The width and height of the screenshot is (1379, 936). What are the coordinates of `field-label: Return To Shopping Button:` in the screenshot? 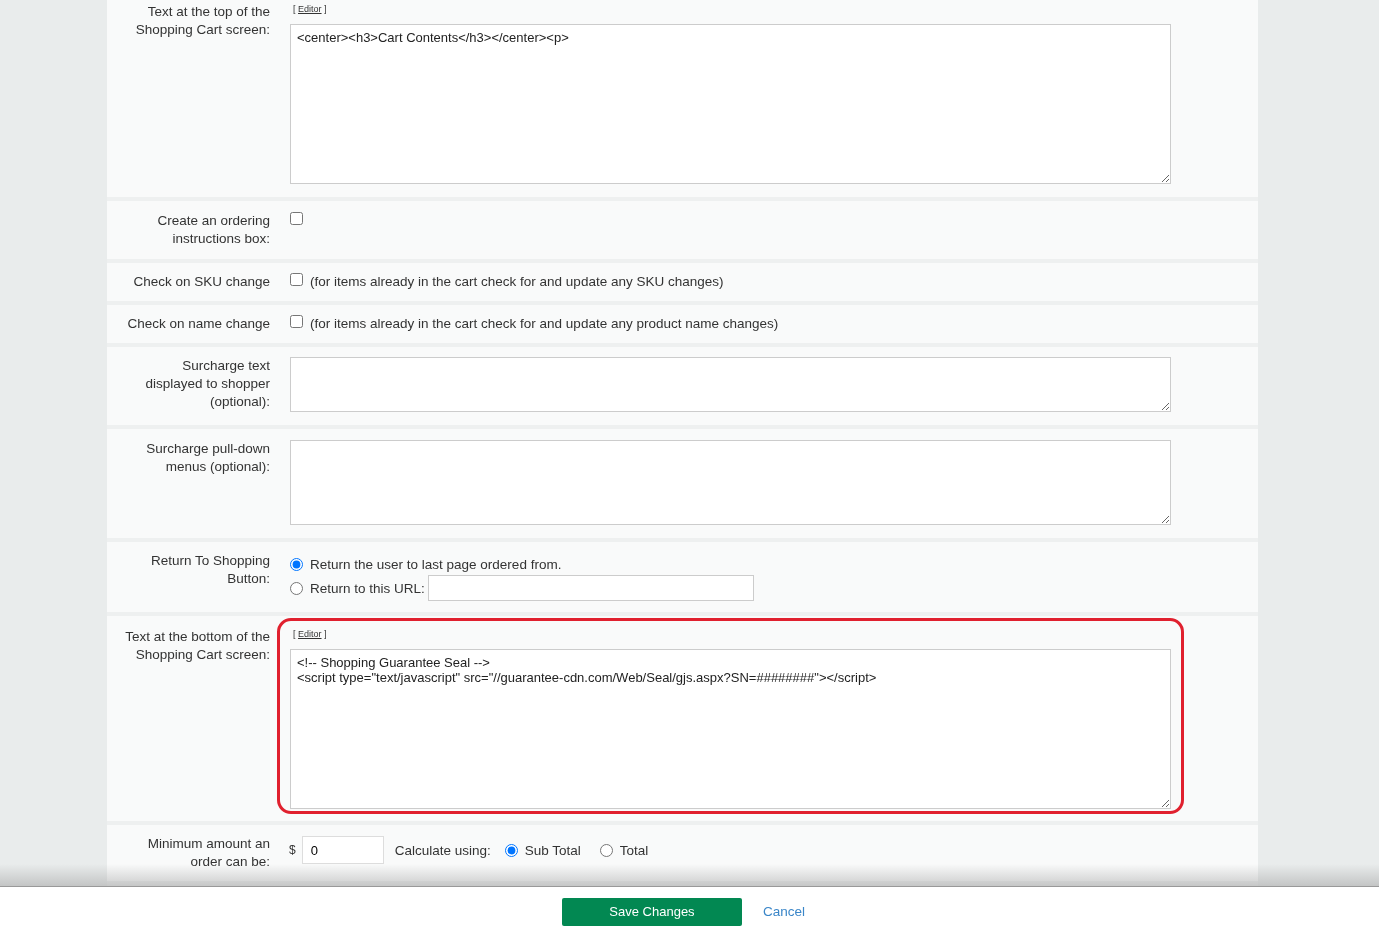 It's located at (209, 570).